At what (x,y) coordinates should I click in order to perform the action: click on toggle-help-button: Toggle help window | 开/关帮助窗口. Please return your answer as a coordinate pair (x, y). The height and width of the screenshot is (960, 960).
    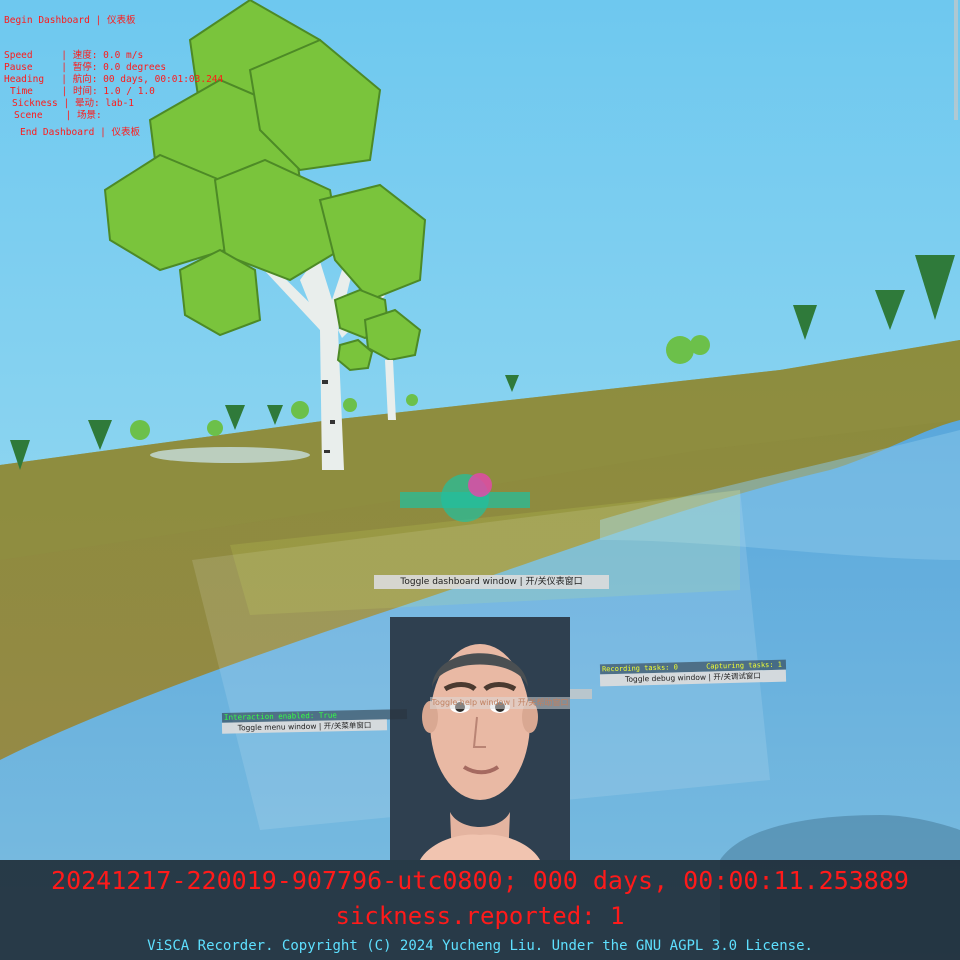
    Looking at the image, I should click on (500, 703).